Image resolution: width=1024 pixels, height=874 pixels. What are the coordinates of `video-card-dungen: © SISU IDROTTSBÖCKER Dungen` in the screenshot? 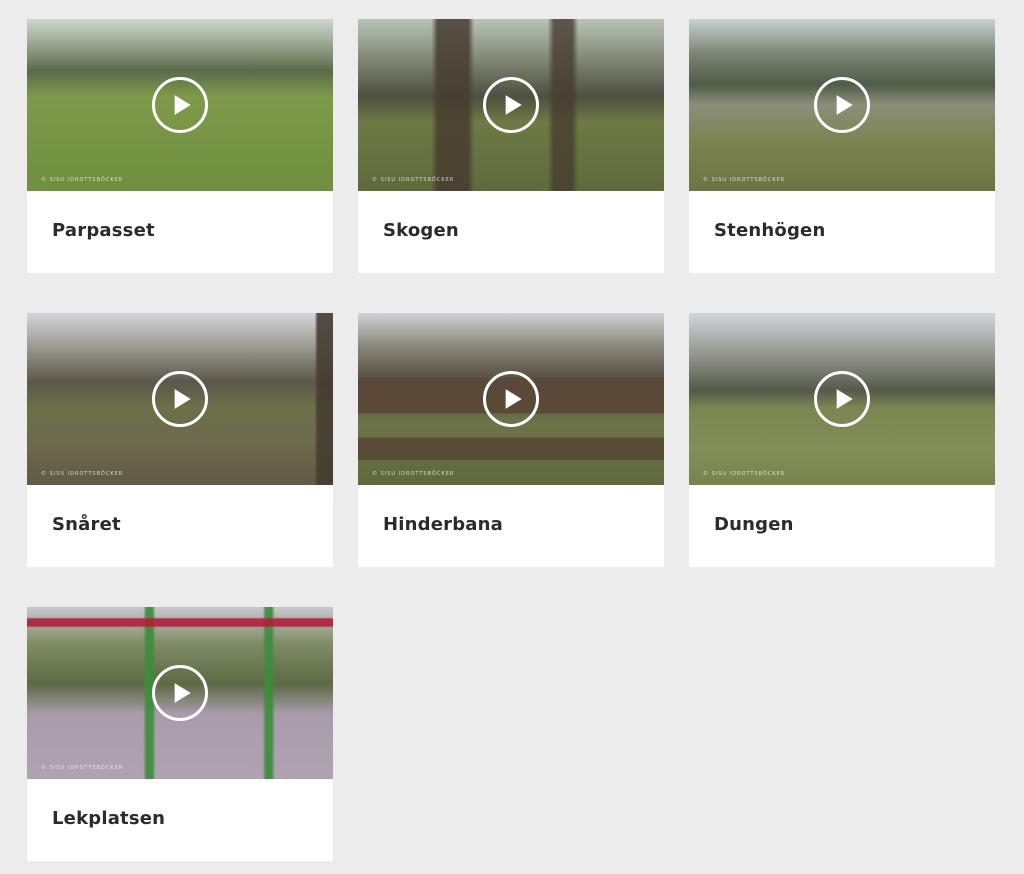 It's located at (842, 440).